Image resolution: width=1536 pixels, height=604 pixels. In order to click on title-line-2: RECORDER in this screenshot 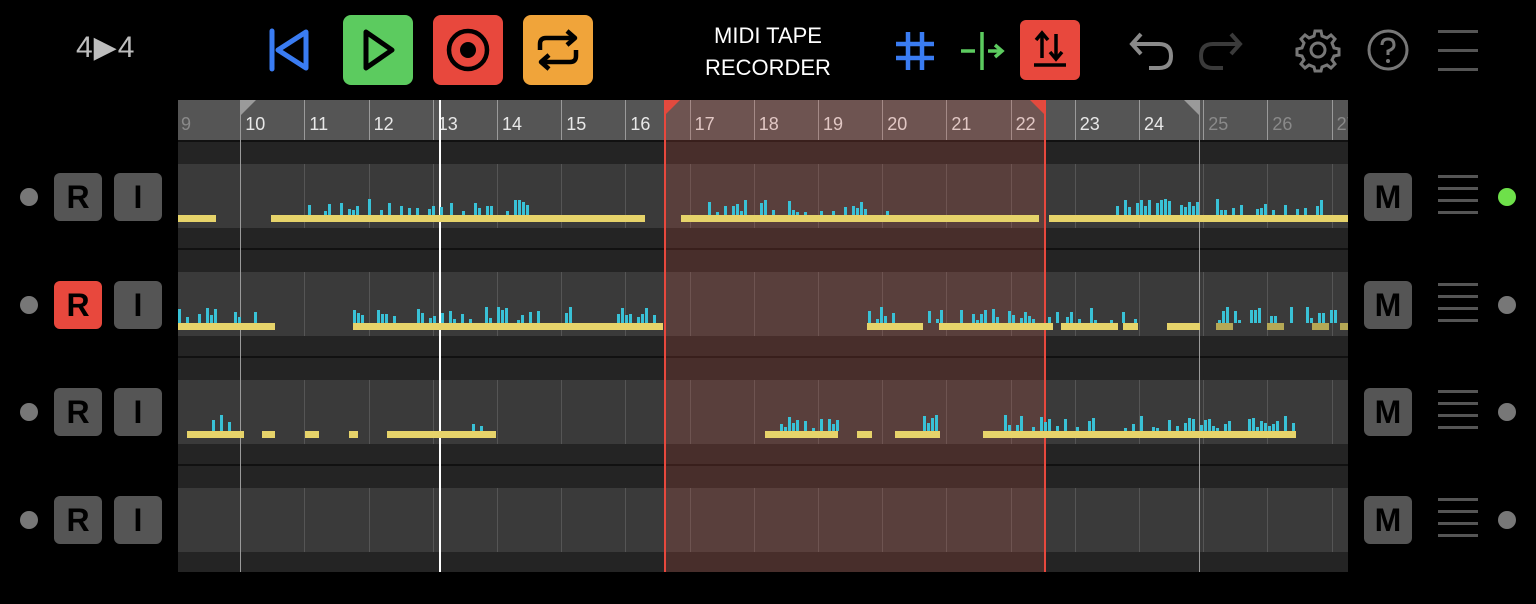, I will do `click(768, 67)`.